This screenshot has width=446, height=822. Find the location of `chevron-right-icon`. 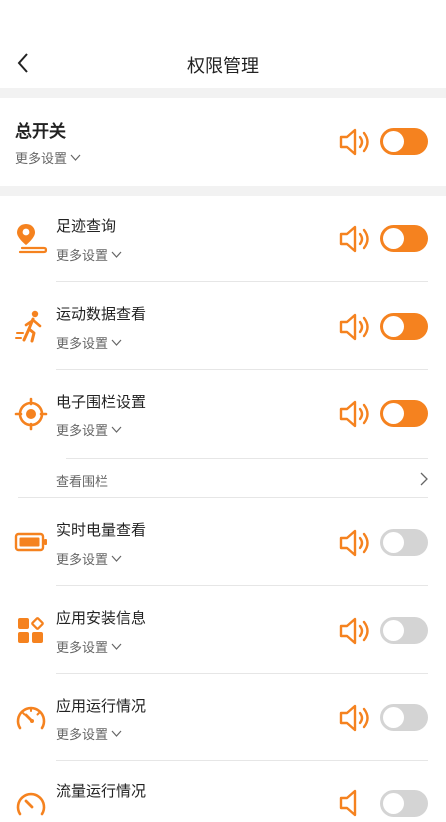

chevron-right-icon is located at coordinates (424, 479).